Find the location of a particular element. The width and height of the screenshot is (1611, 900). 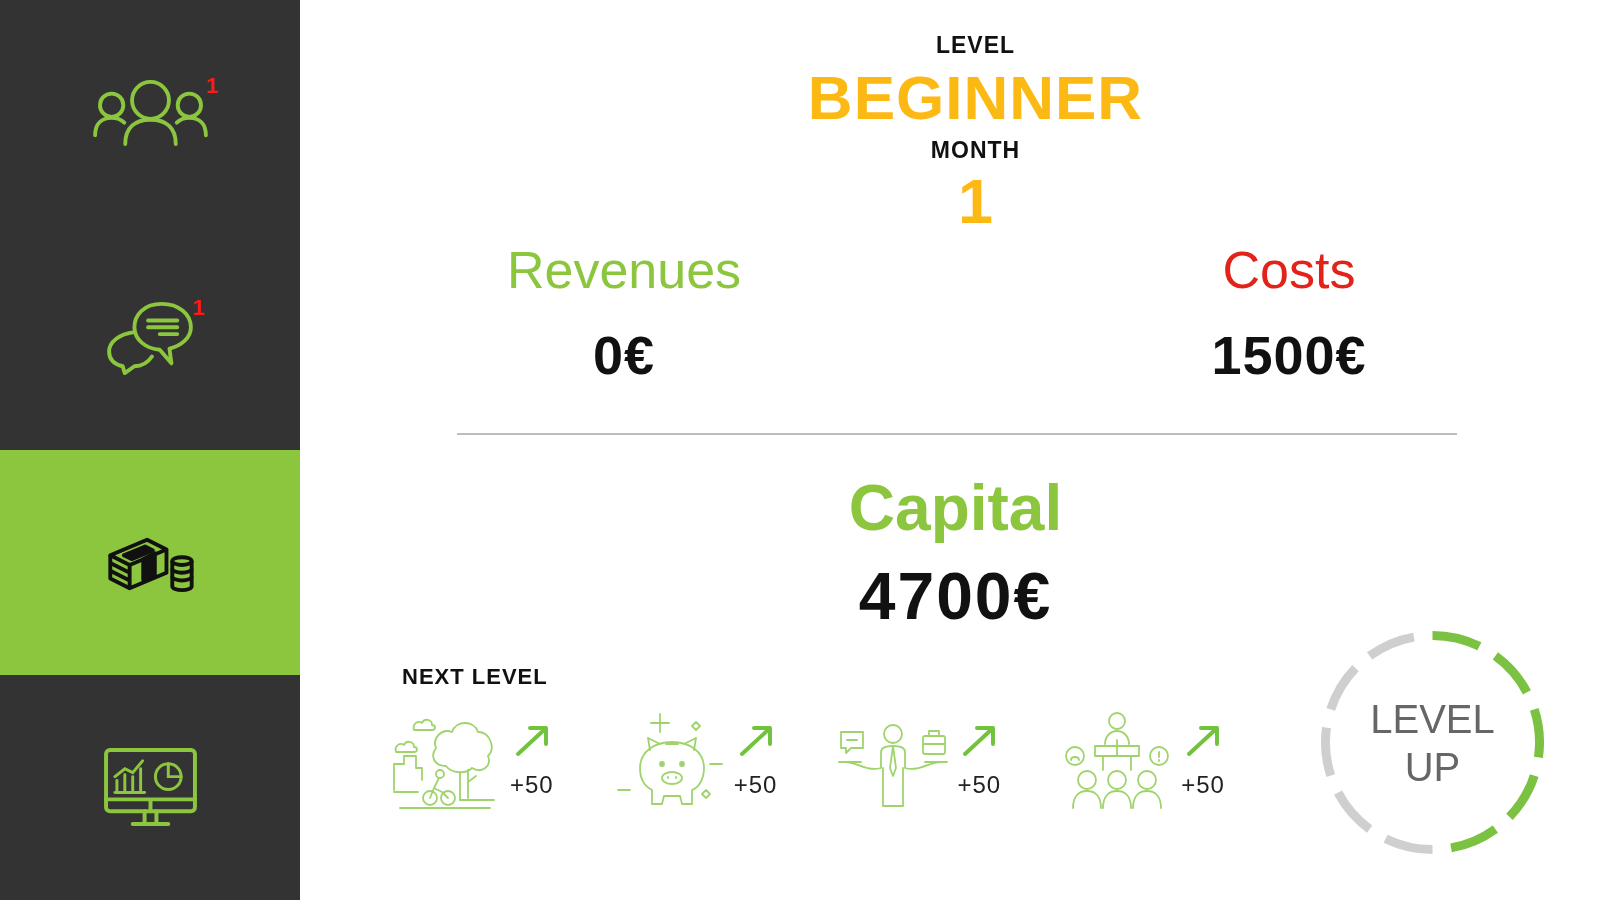

level-up-button: LEVEL UP is located at coordinates (1432, 742).